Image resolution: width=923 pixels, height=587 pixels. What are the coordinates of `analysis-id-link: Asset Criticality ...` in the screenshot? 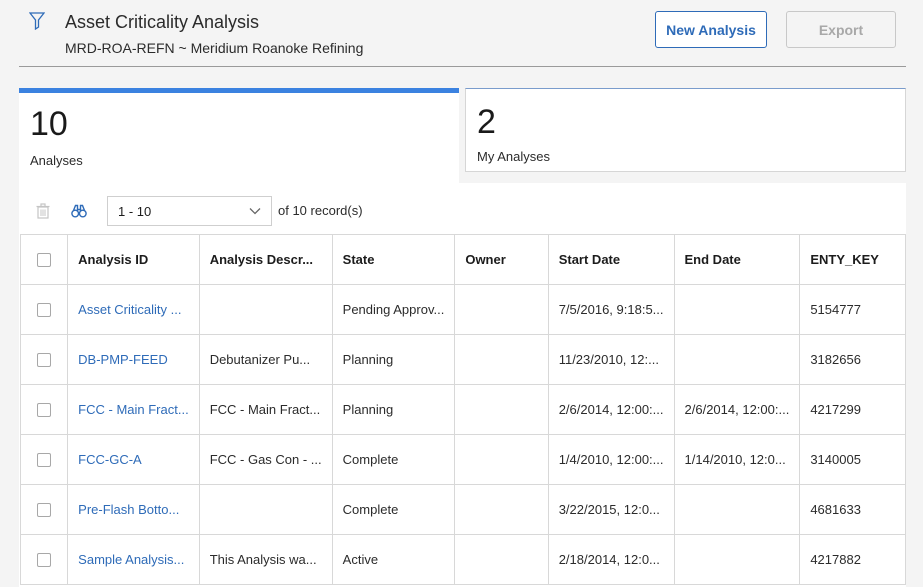 It's located at (133, 309).